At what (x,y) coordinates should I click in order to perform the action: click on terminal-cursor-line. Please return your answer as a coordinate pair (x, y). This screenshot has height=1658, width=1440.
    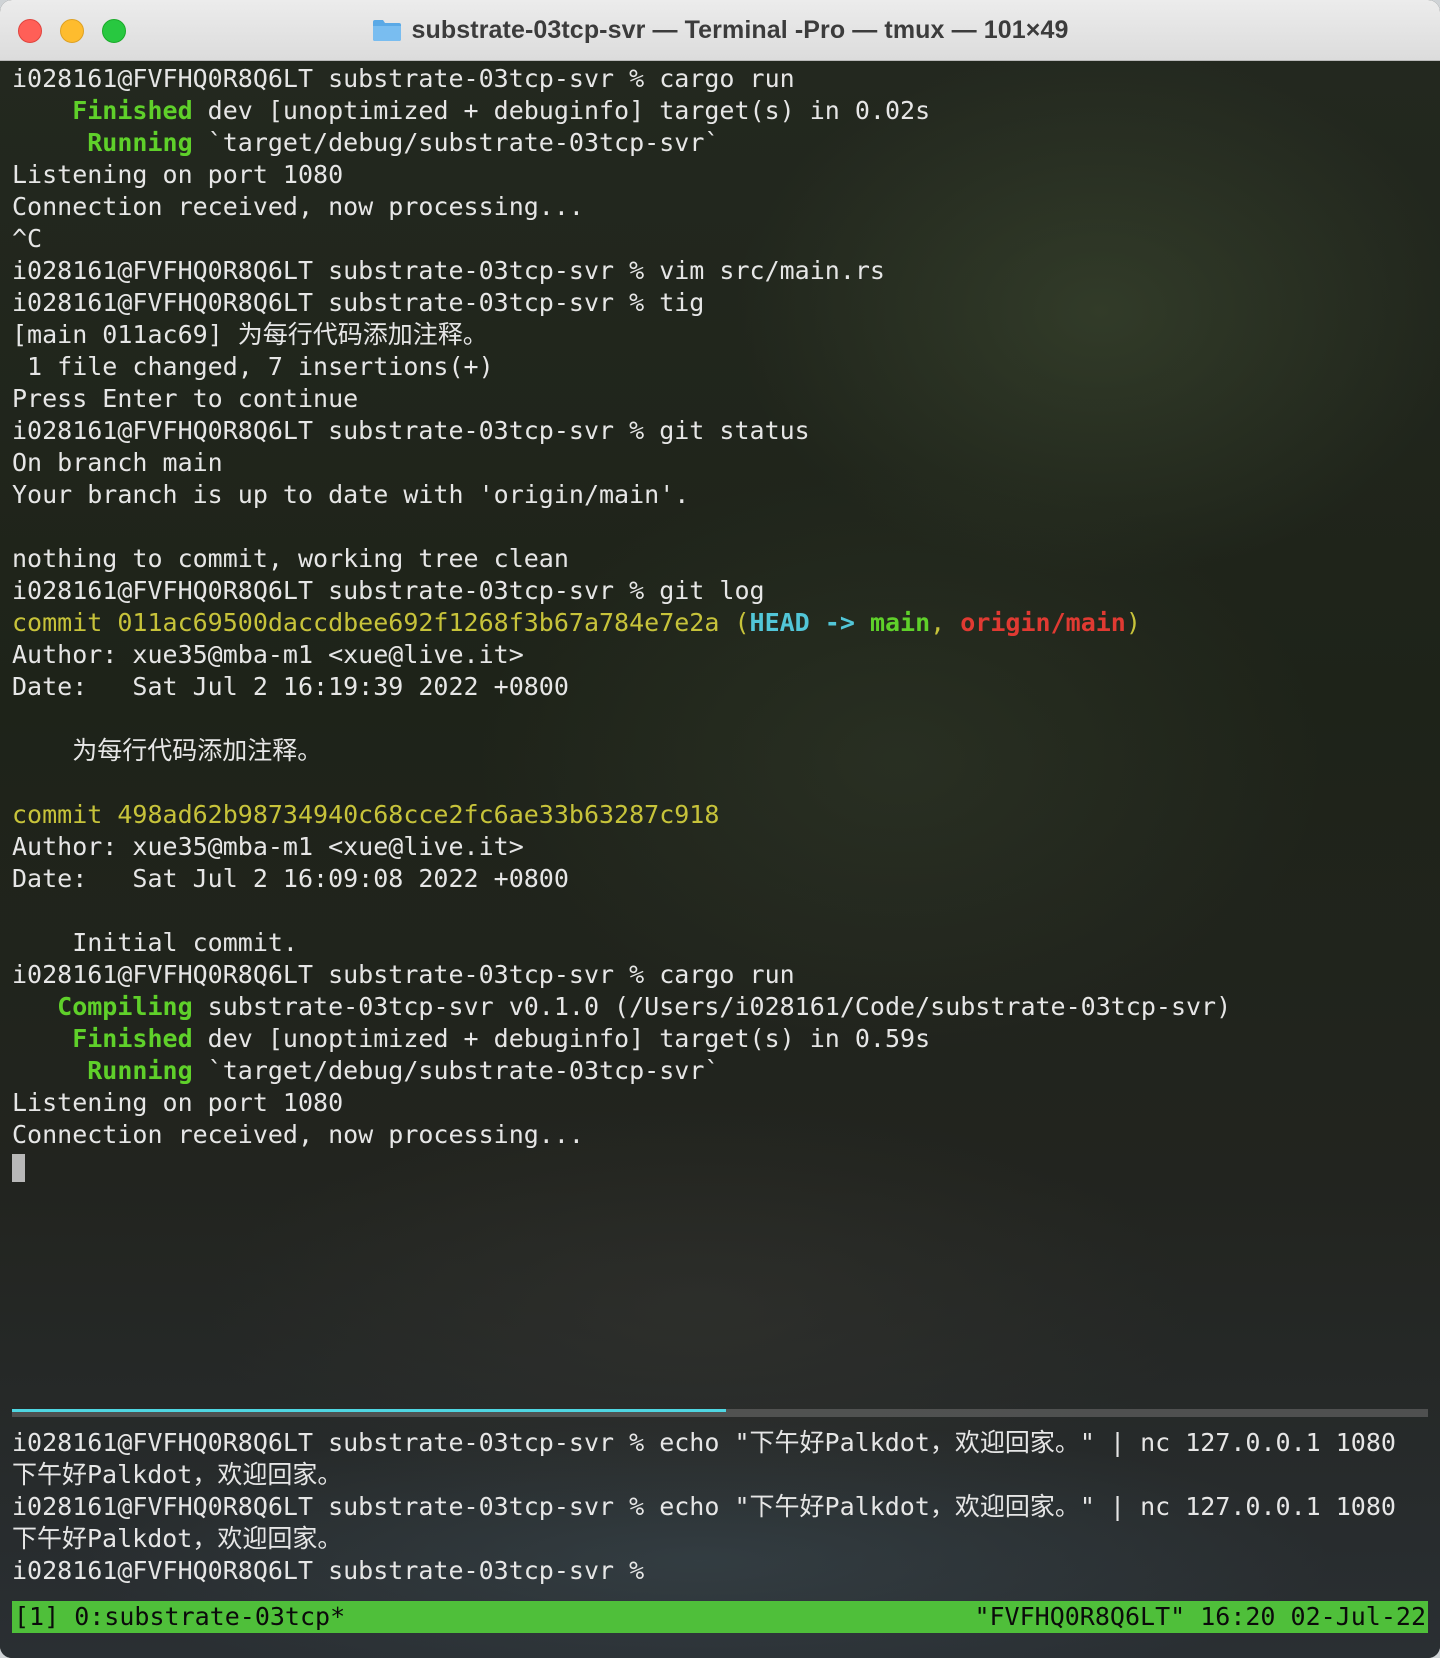
    Looking at the image, I should click on (720, 1167).